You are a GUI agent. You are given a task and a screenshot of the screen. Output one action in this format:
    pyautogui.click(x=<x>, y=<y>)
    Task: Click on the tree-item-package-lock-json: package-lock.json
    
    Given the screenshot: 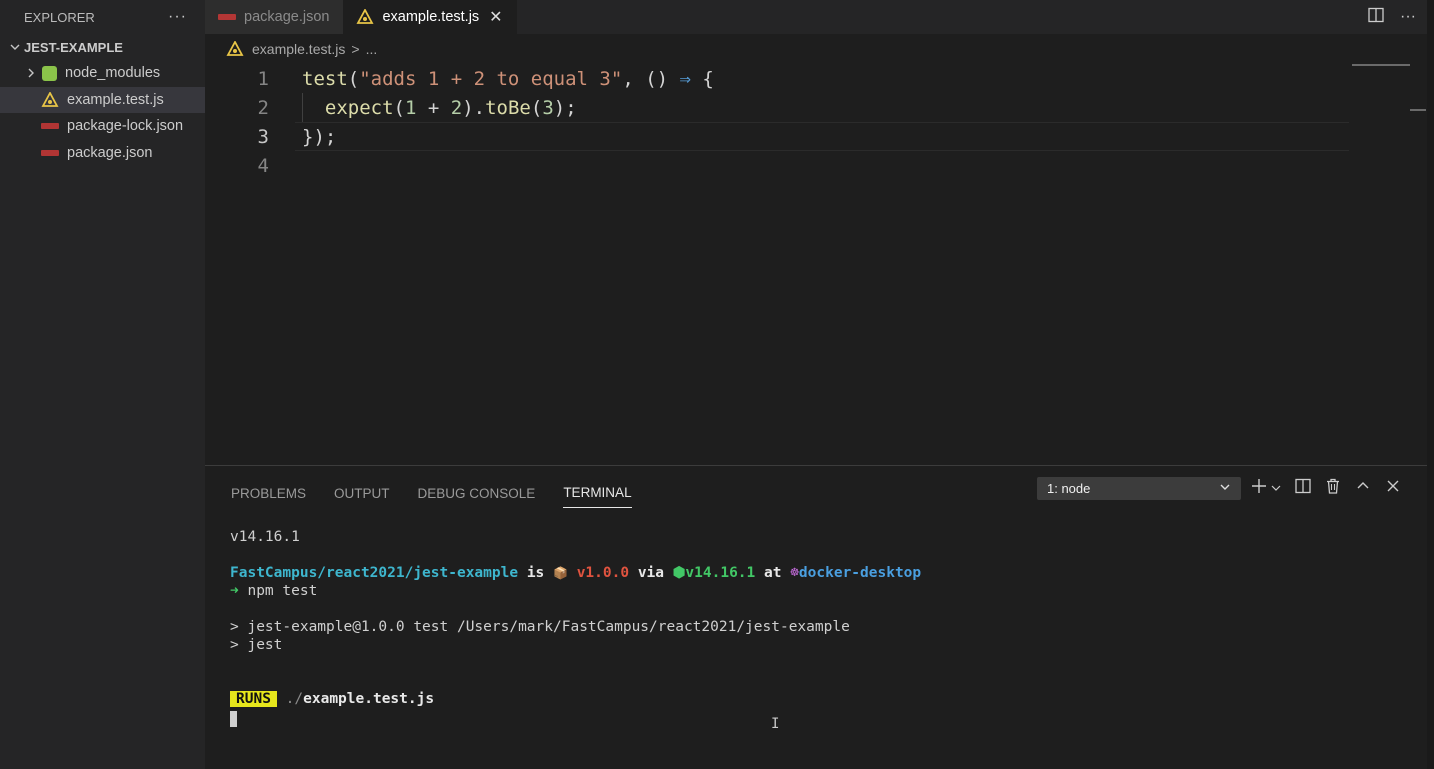 What is the action you would take?
    pyautogui.click(x=102, y=126)
    